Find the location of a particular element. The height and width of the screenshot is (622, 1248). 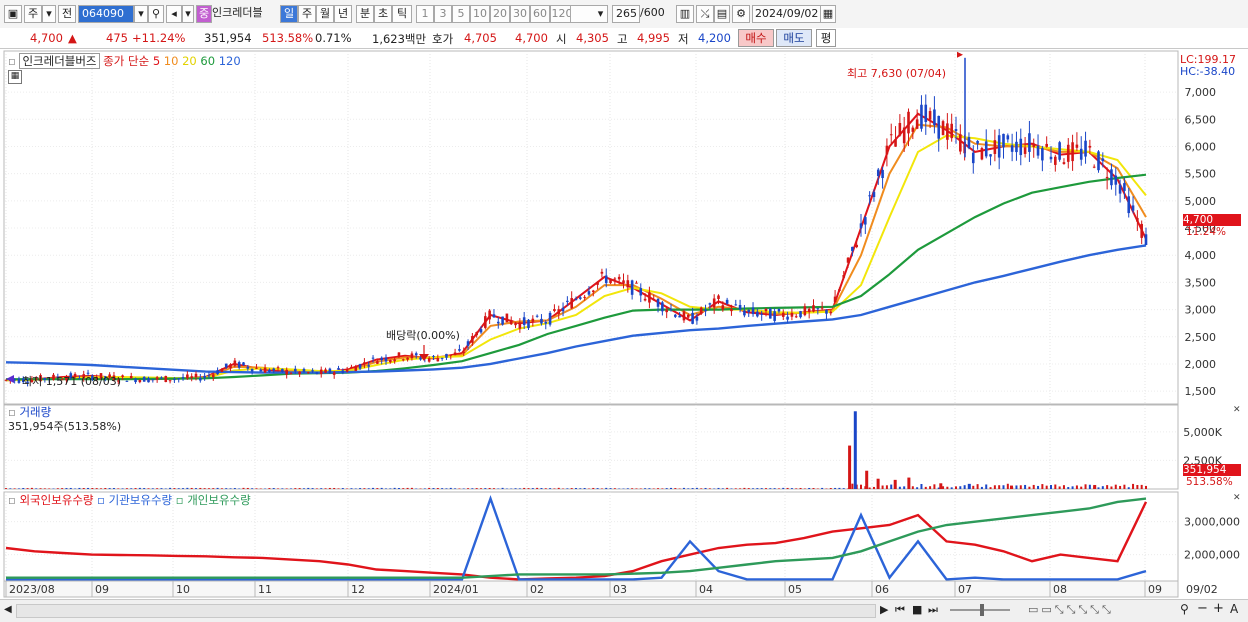

search-icon: ⚲ is located at coordinates (156, 14).